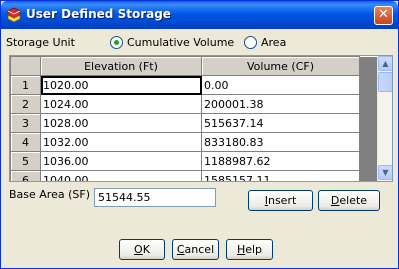 The width and height of the screenshot is (399, 269). I want to click on grid-header-row: Elevation (Ft) Volume (CF), so click(194, 66).